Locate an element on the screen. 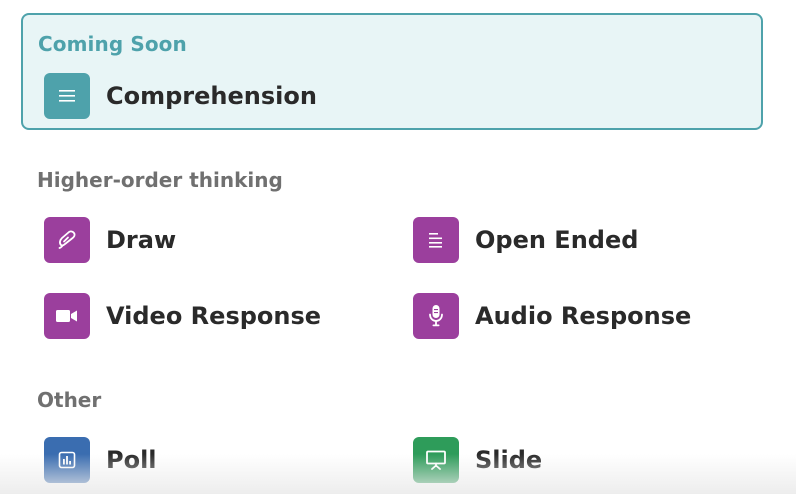  paintbrush-icon is located at coordinates (67, 240).